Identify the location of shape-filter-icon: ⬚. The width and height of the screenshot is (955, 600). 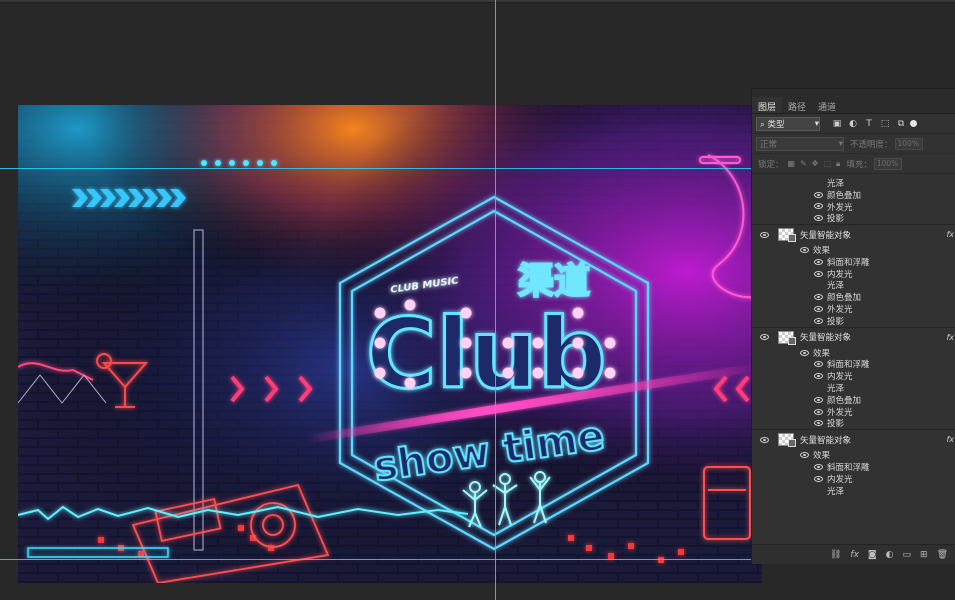
(885, 124).